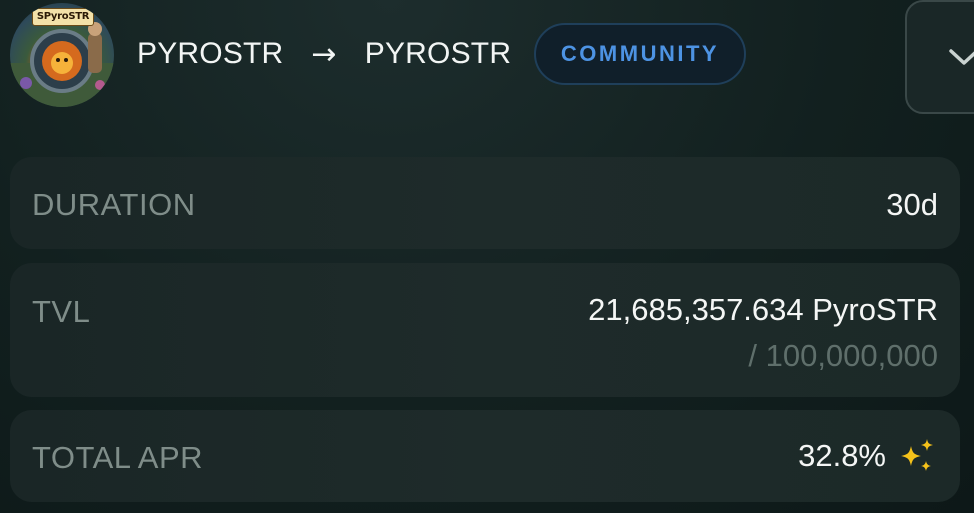 The width and height of the screenshot is (974, 513). What do you see at coordinates (118, 457) in the screenshot?
I see `total-apr-label: TOTAL APR` at bounding box center [118, 457].